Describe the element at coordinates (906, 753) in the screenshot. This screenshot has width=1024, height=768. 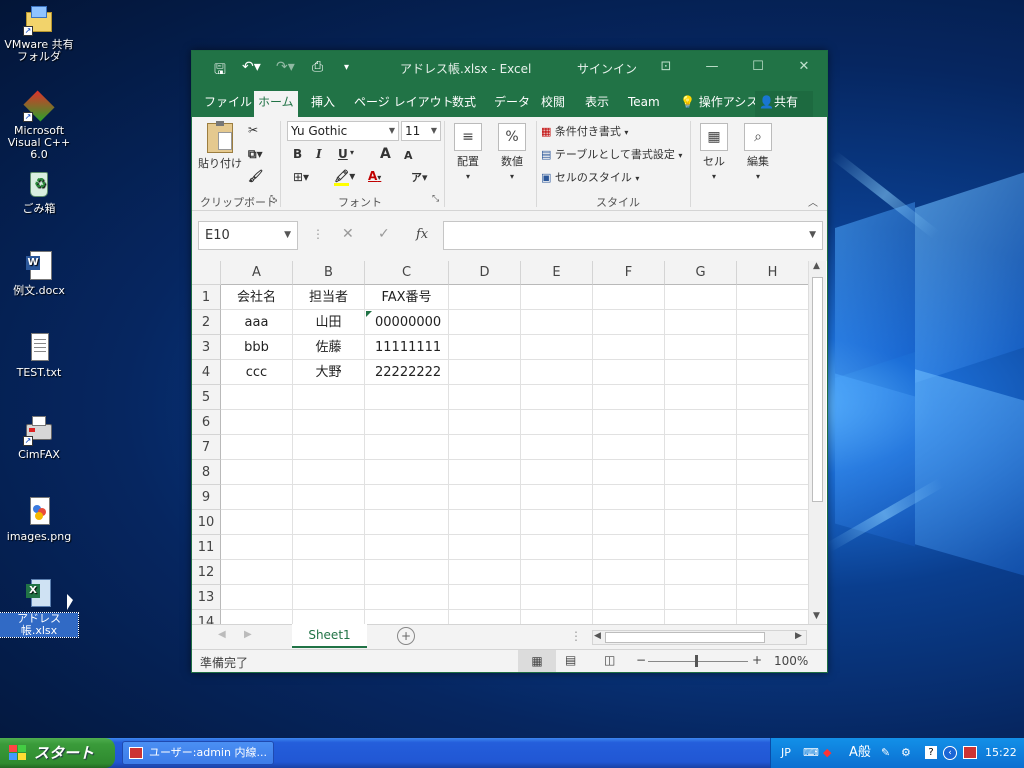
I see `tools-icon: ⚙` at that location.